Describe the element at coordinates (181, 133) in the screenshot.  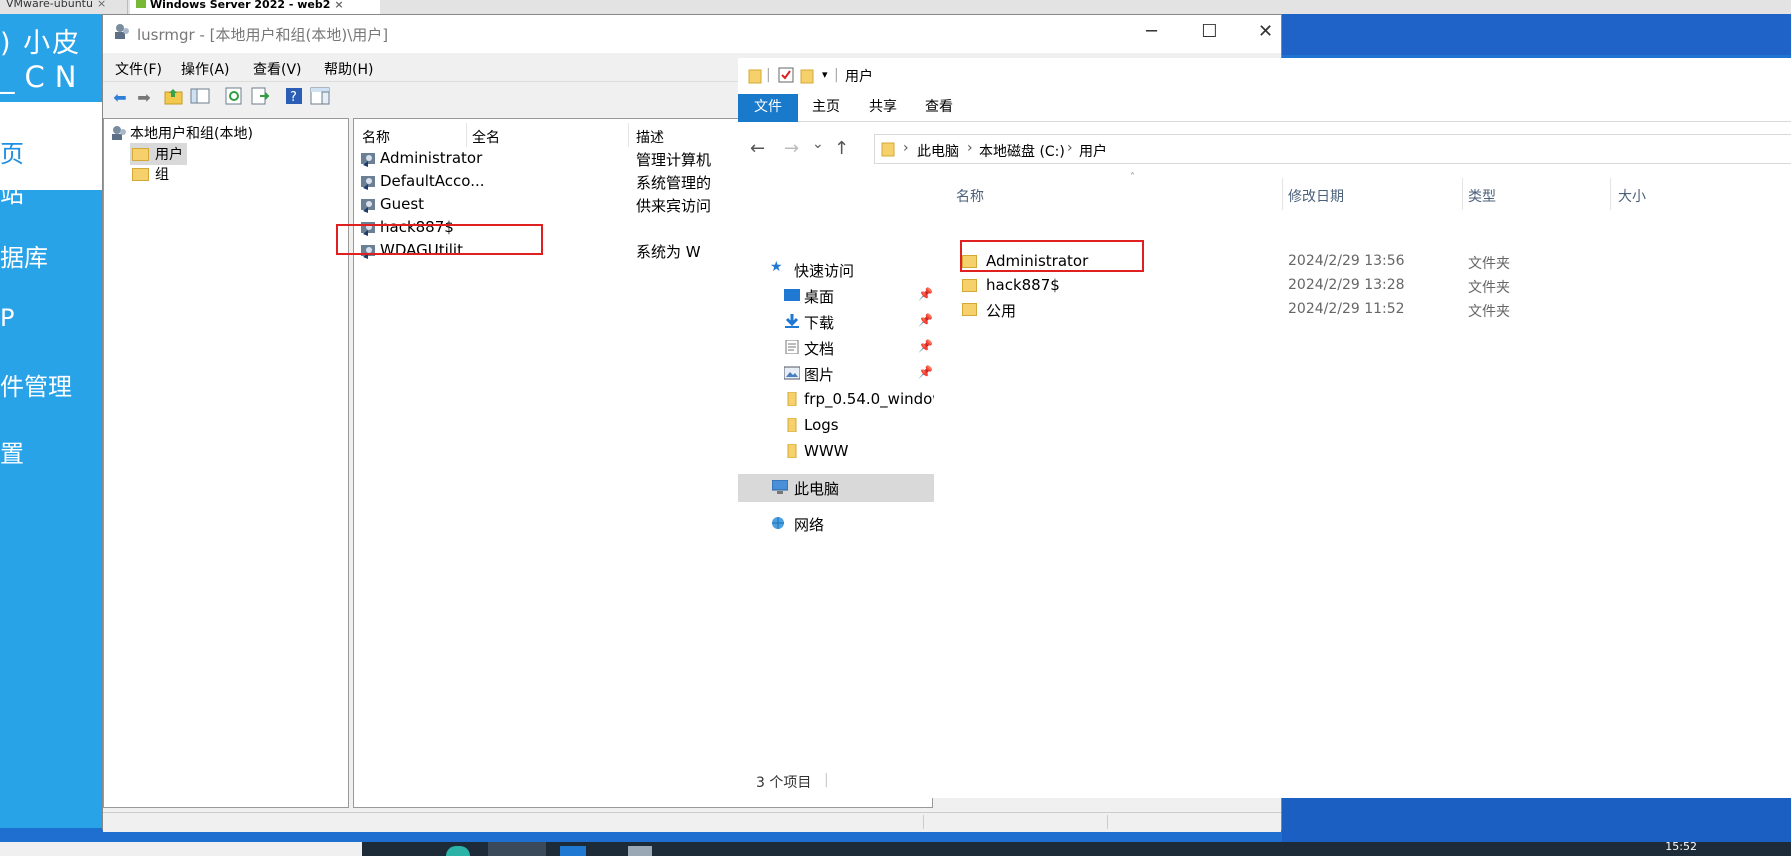
I see `tree-root: 本地用户和组(本地)` at that location.